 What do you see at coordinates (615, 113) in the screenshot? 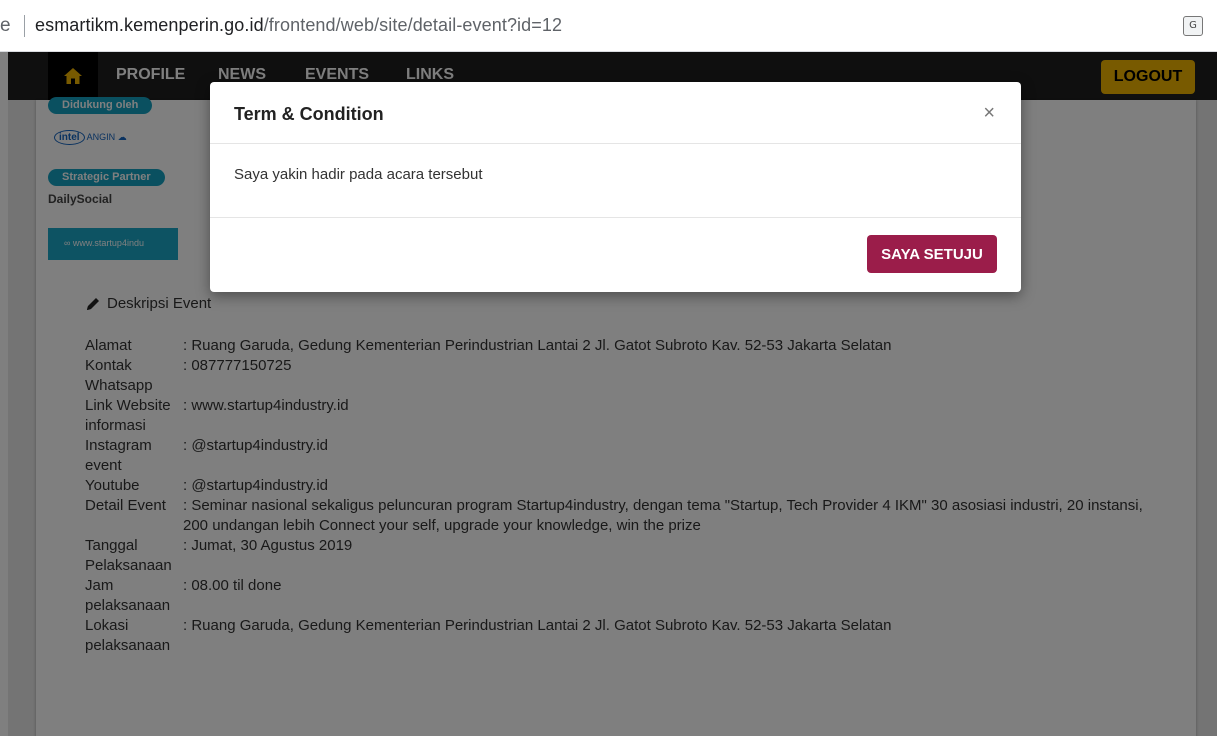
I see `modal-header: Term & Condition ×` at bounding box center [615, 113].